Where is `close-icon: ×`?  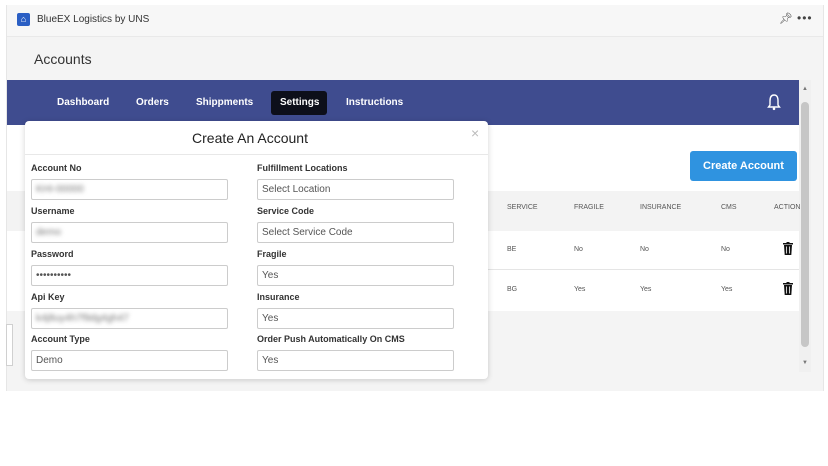
close-icon: × is located at coordinates (475, 133).